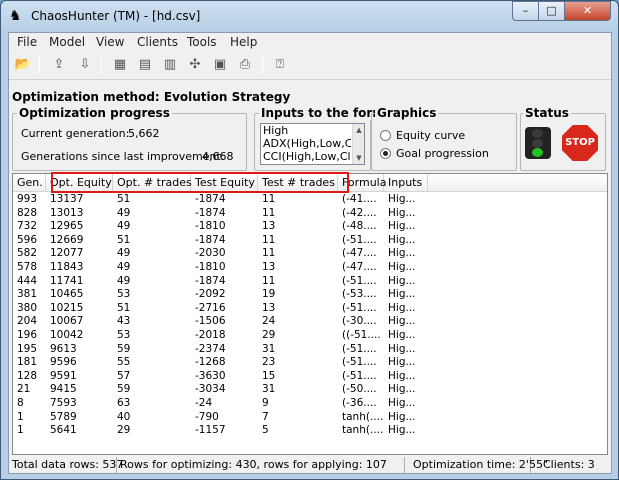 This screenshot has height=480, width=619. Describe the element at coordinates (210, 266) in the screenshot. I see `cell-test-equity: -1810` at that location.